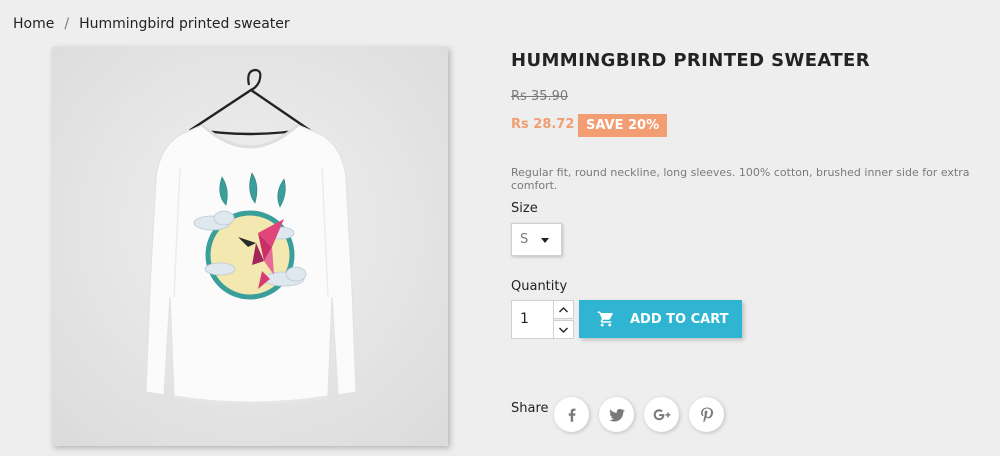 Image resolution: width=1000 pixels, height=456 pixels. I want to click on quantity-increment-button, so click(563, 309).